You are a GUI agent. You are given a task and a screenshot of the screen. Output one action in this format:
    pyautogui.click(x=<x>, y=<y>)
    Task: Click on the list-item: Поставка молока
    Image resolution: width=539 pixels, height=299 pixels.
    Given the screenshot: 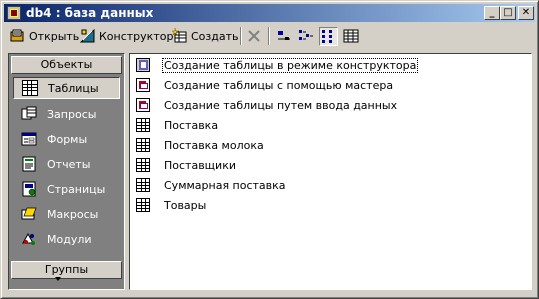 What is the action you would take?
    pyautogui.click(x=200, y=145)
    